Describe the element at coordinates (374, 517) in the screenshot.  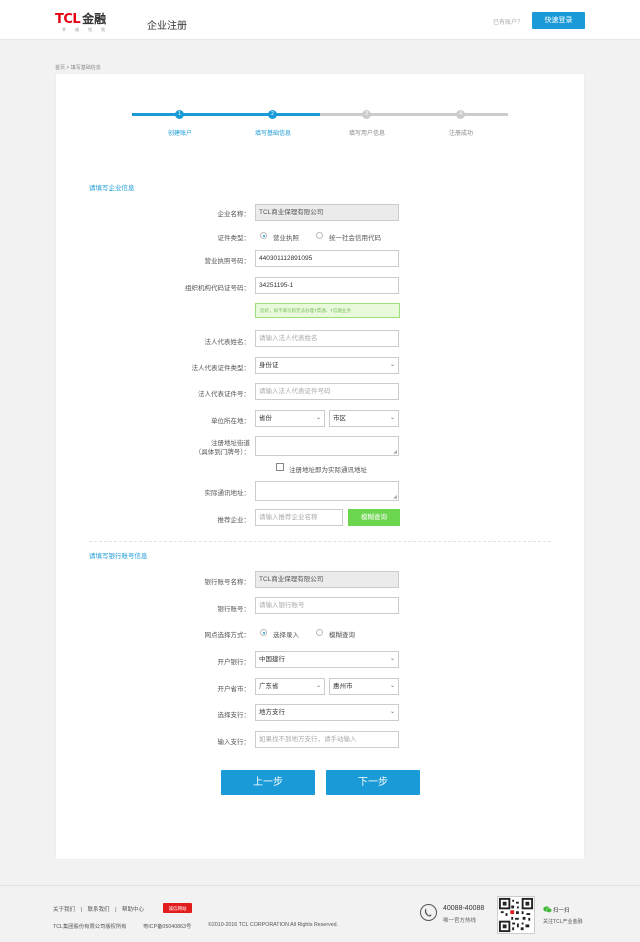
I see `fuzzy-search-button: 模糊查询` at that location.